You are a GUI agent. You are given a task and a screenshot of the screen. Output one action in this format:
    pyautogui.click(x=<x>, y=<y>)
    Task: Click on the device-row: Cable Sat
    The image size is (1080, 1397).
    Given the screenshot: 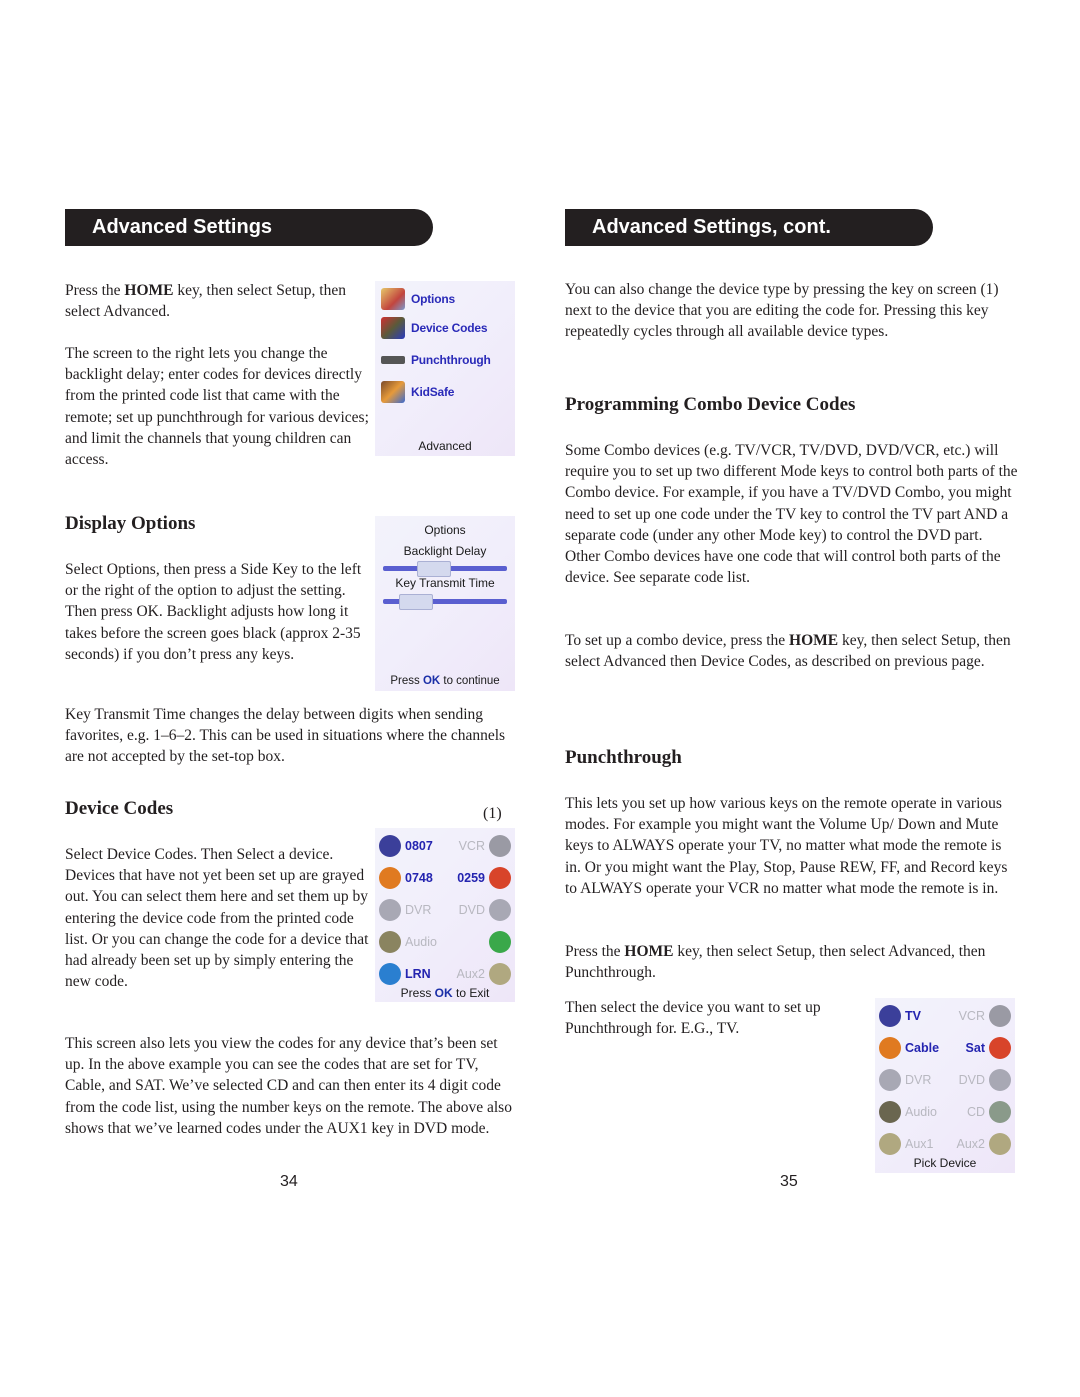 What is the action you would take?
    pyautogui.click(x=945, y=1048)
    